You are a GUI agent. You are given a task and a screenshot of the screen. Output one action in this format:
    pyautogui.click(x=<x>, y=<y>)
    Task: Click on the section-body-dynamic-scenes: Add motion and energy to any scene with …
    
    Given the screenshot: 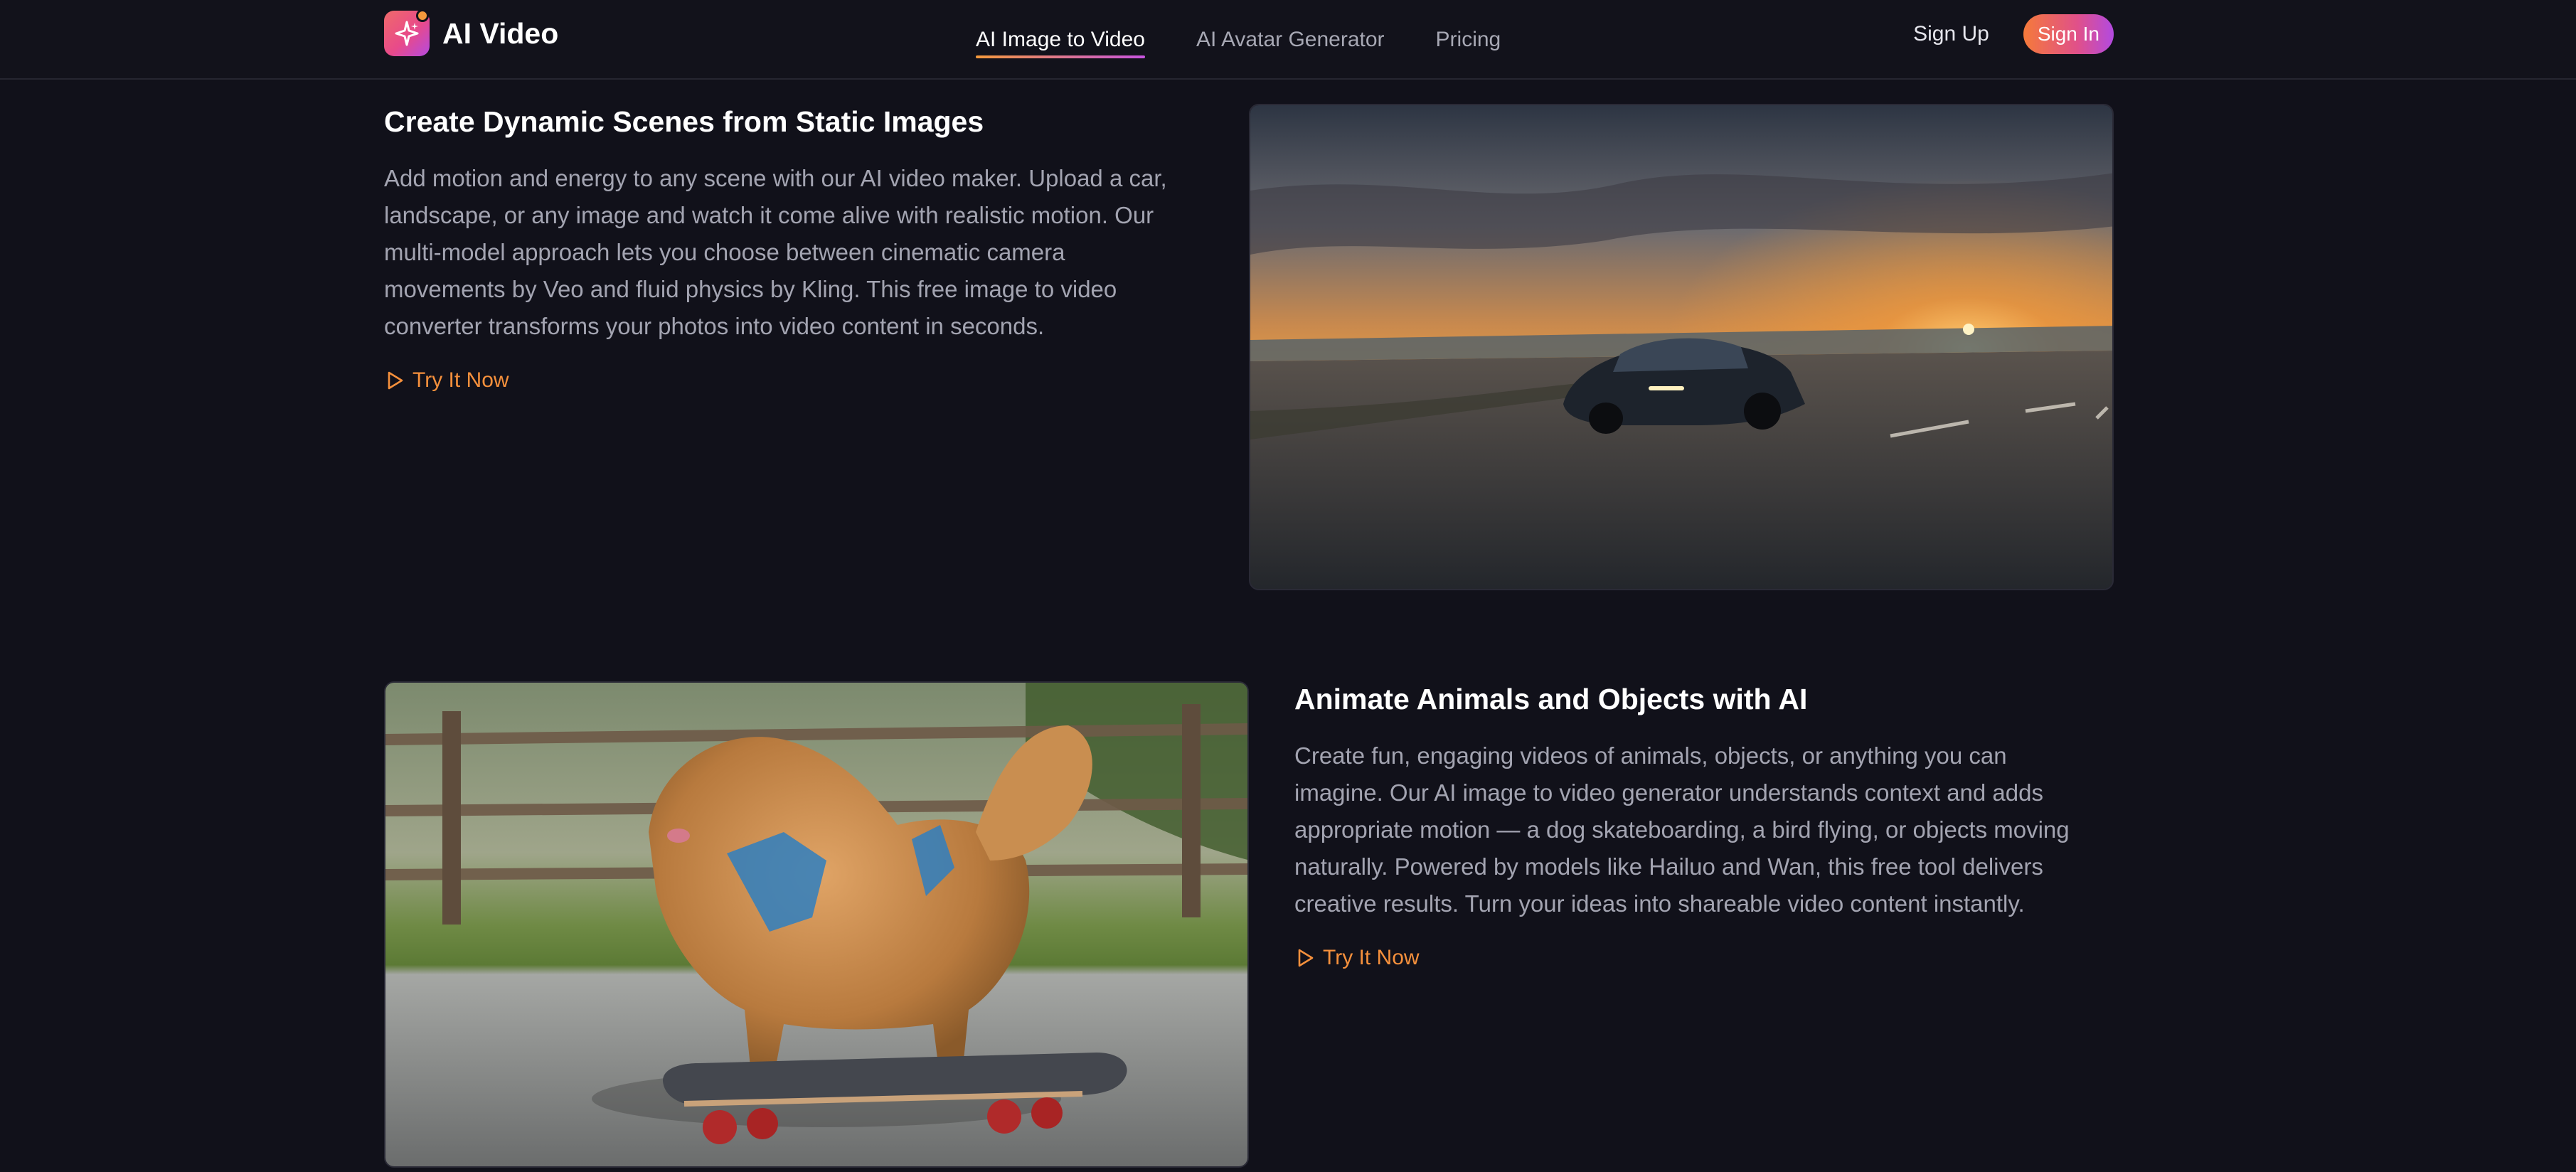 What is the action you would take?
    pyautogui.click(x=793, y=252)
    